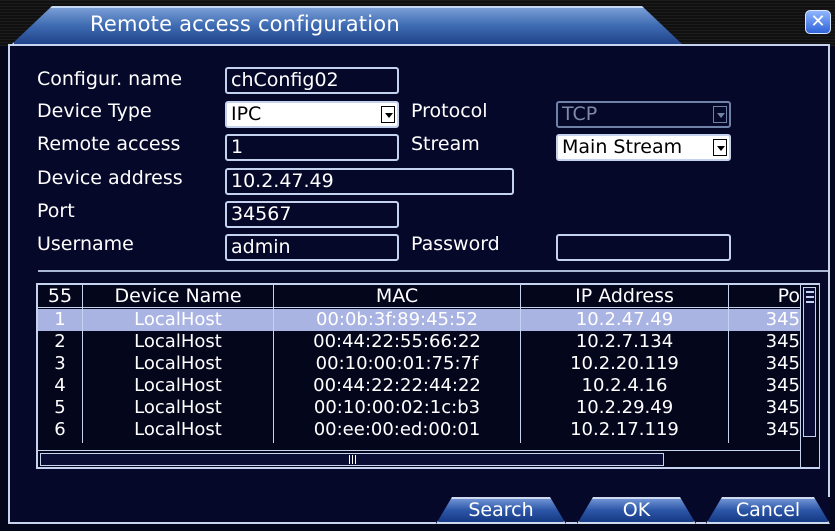  What do you see at coordinates (788, 296) in the screenshot?
I see `header-port: Po` at bounding box center [788, 296].